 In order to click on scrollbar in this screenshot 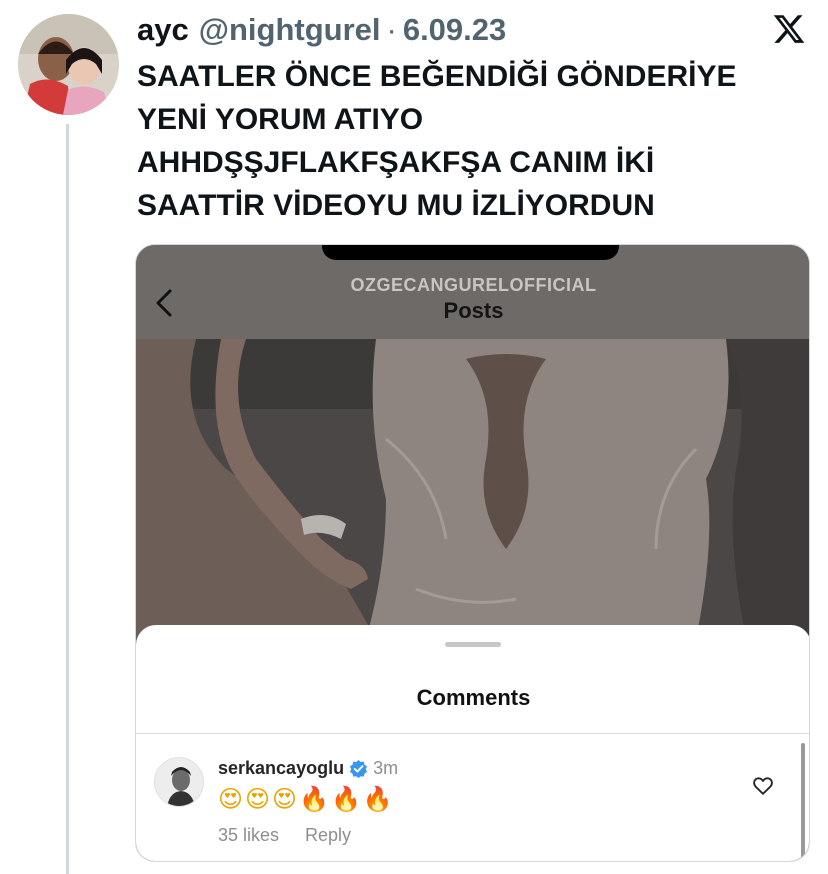, I will do `click(803, 801)`.